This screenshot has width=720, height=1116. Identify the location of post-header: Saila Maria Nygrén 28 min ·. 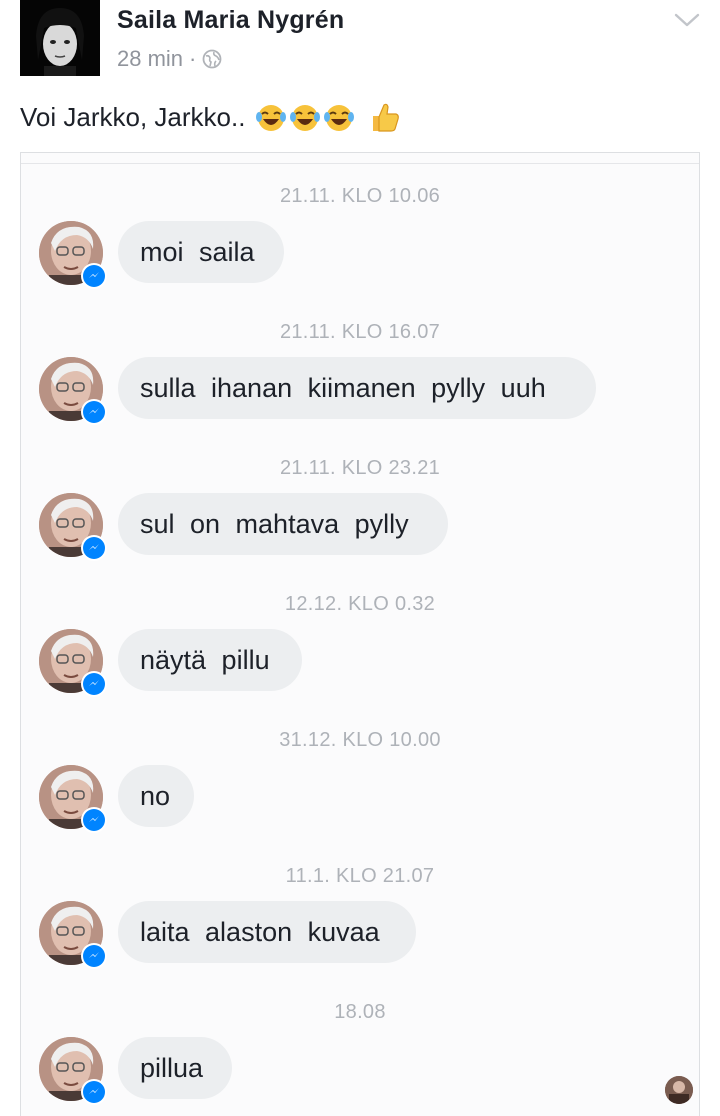
(360, 45).